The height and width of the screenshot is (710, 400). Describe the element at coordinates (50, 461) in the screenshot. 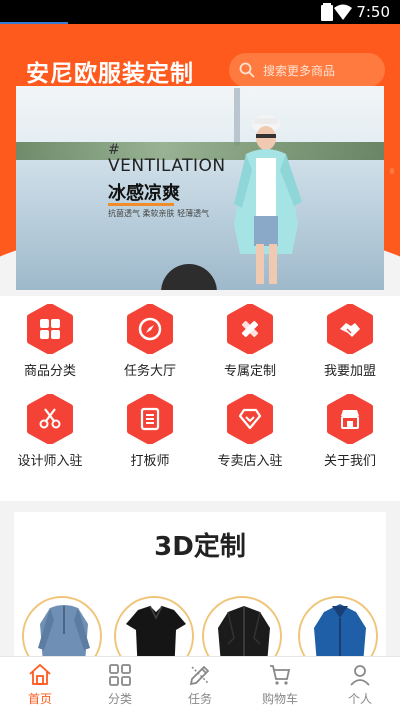

I see `menu-item-label: 设计师入驻` at that location.